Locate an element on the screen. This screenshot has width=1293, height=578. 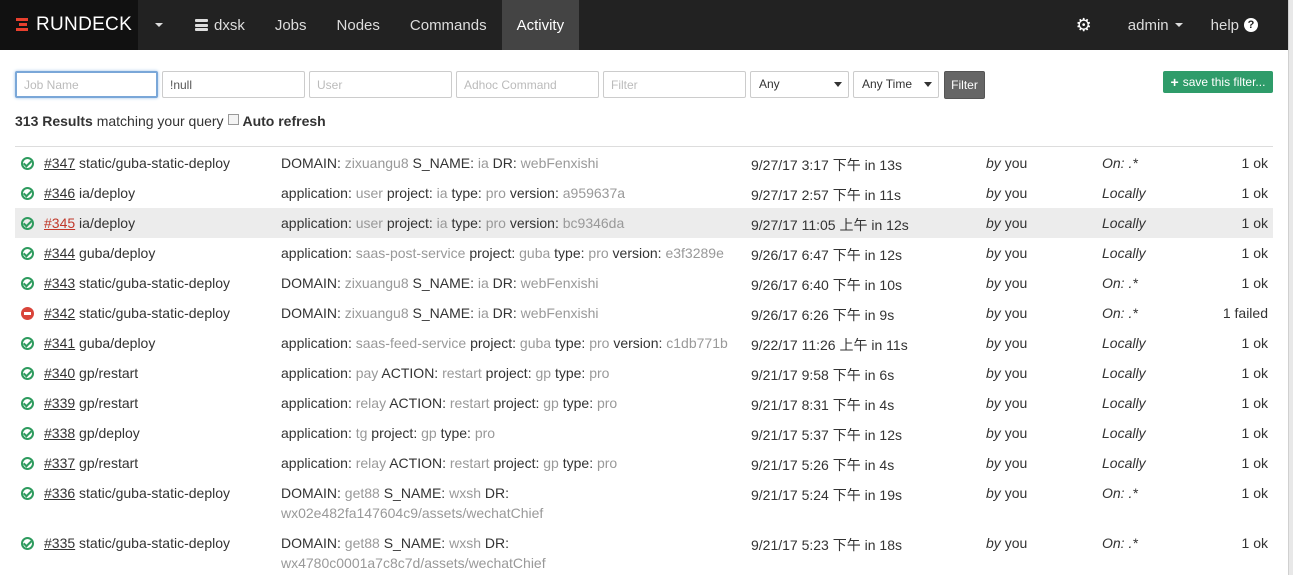
exclude-job-input is located at coordinates (233, 84).